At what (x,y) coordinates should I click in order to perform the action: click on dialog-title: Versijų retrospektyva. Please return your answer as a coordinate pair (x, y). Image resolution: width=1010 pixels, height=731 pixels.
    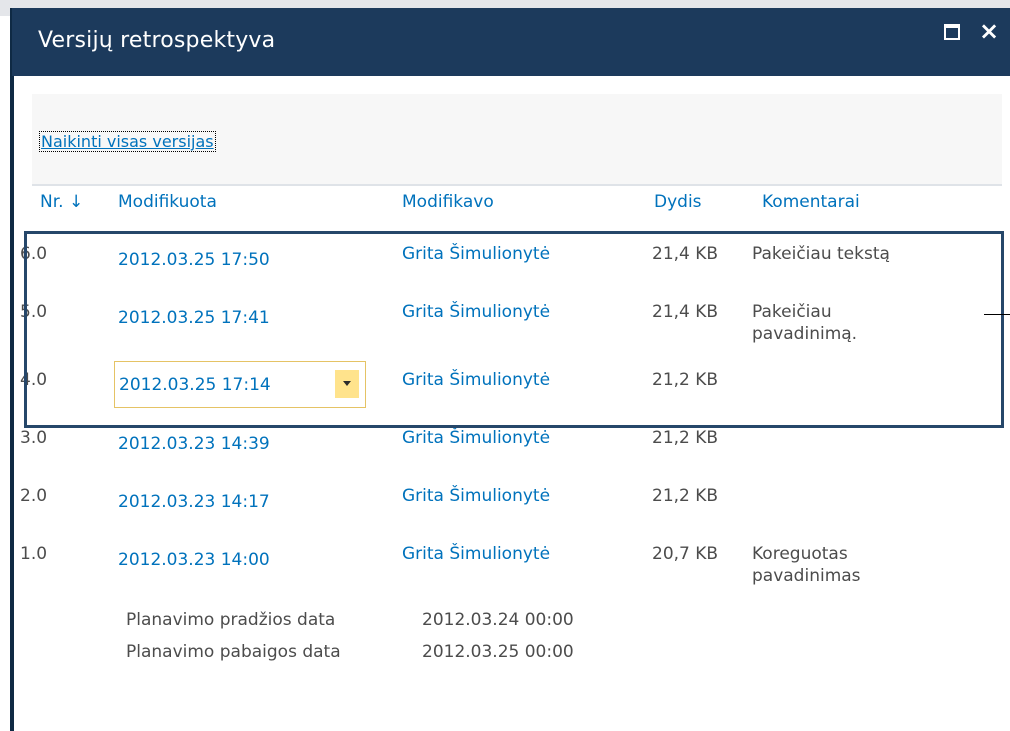
    Looking at the image, I should click on (157, 40).